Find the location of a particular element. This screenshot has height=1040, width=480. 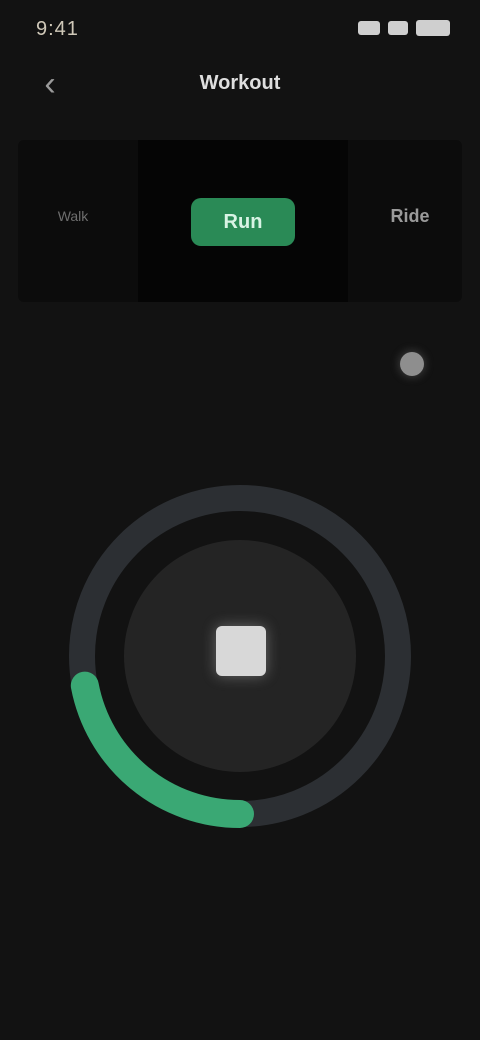

battery-icon is located at coordinates (433, 28).